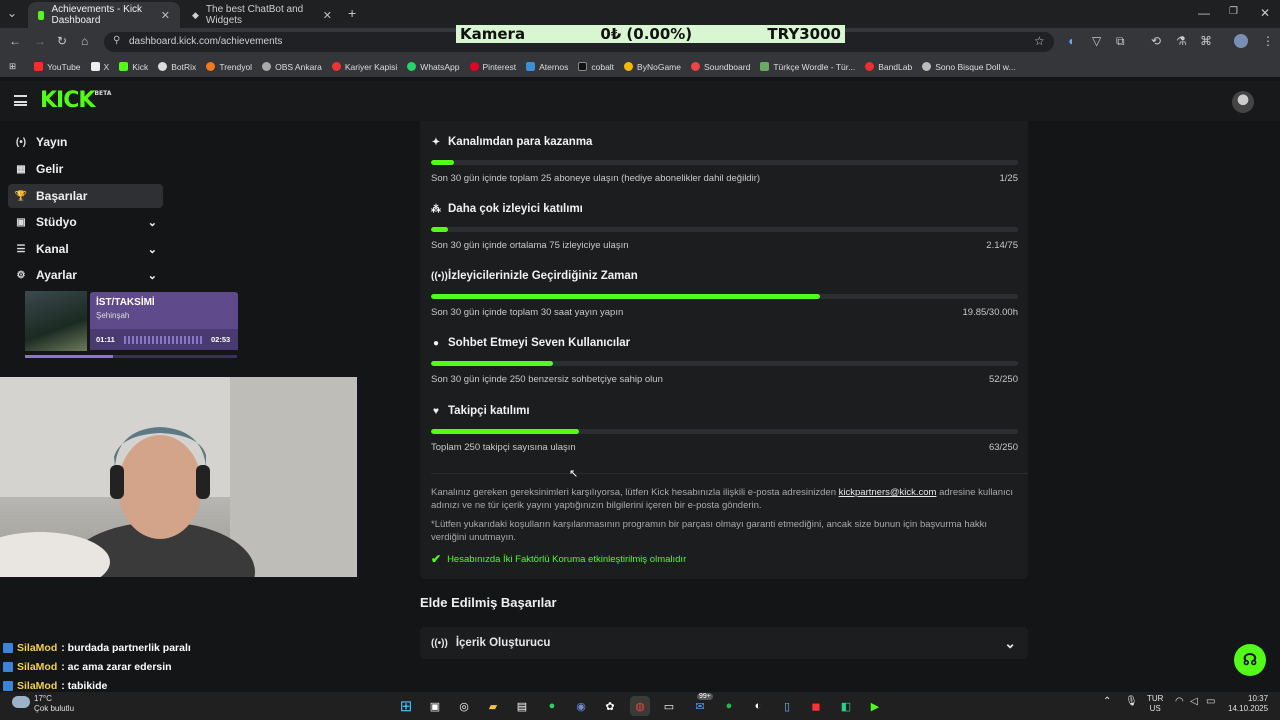  Describe the element at coordinates (125, 302) in the screenshot. I see `song-title: İST/TAKSİMİ` at that location.